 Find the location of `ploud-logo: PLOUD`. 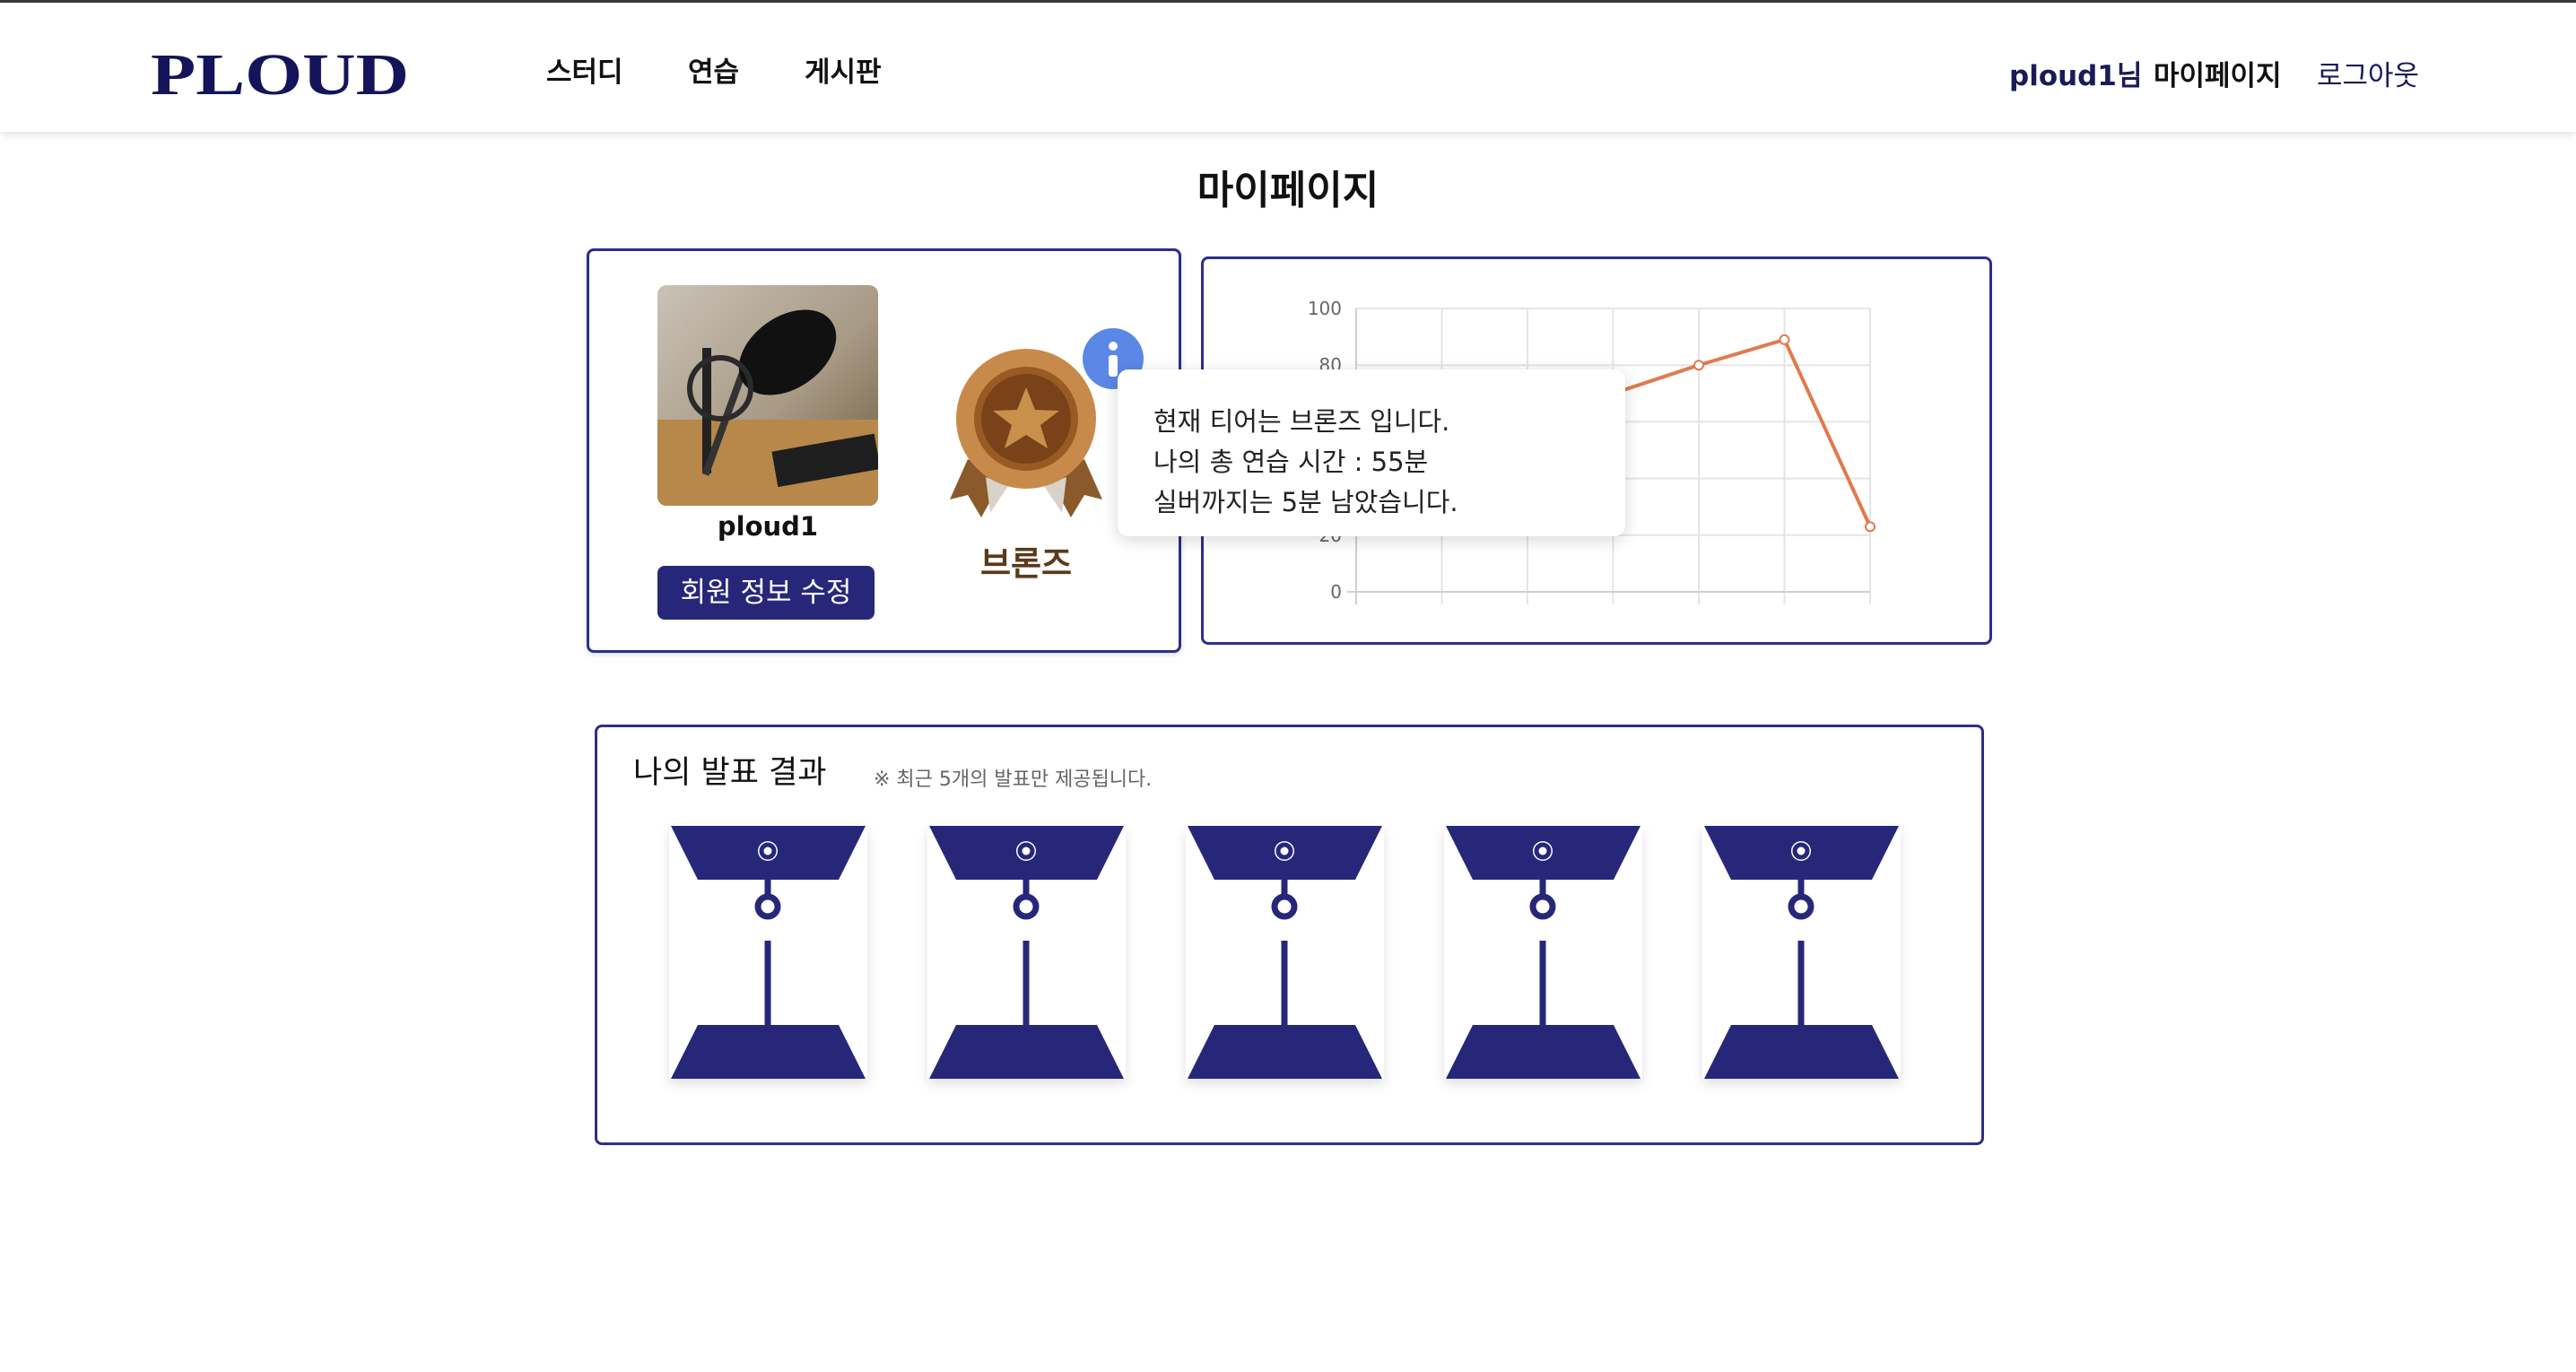

ploud-logo: PLOUD is located at coordinates (281, 72).